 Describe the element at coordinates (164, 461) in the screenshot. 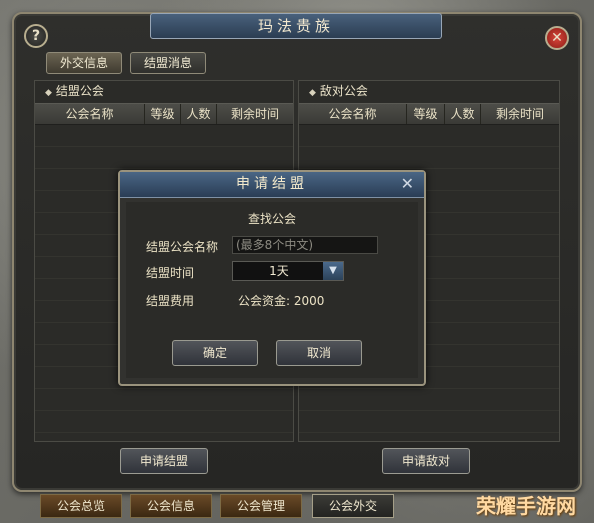

I see `apply-alliance-button: 申请结盟` at that location.